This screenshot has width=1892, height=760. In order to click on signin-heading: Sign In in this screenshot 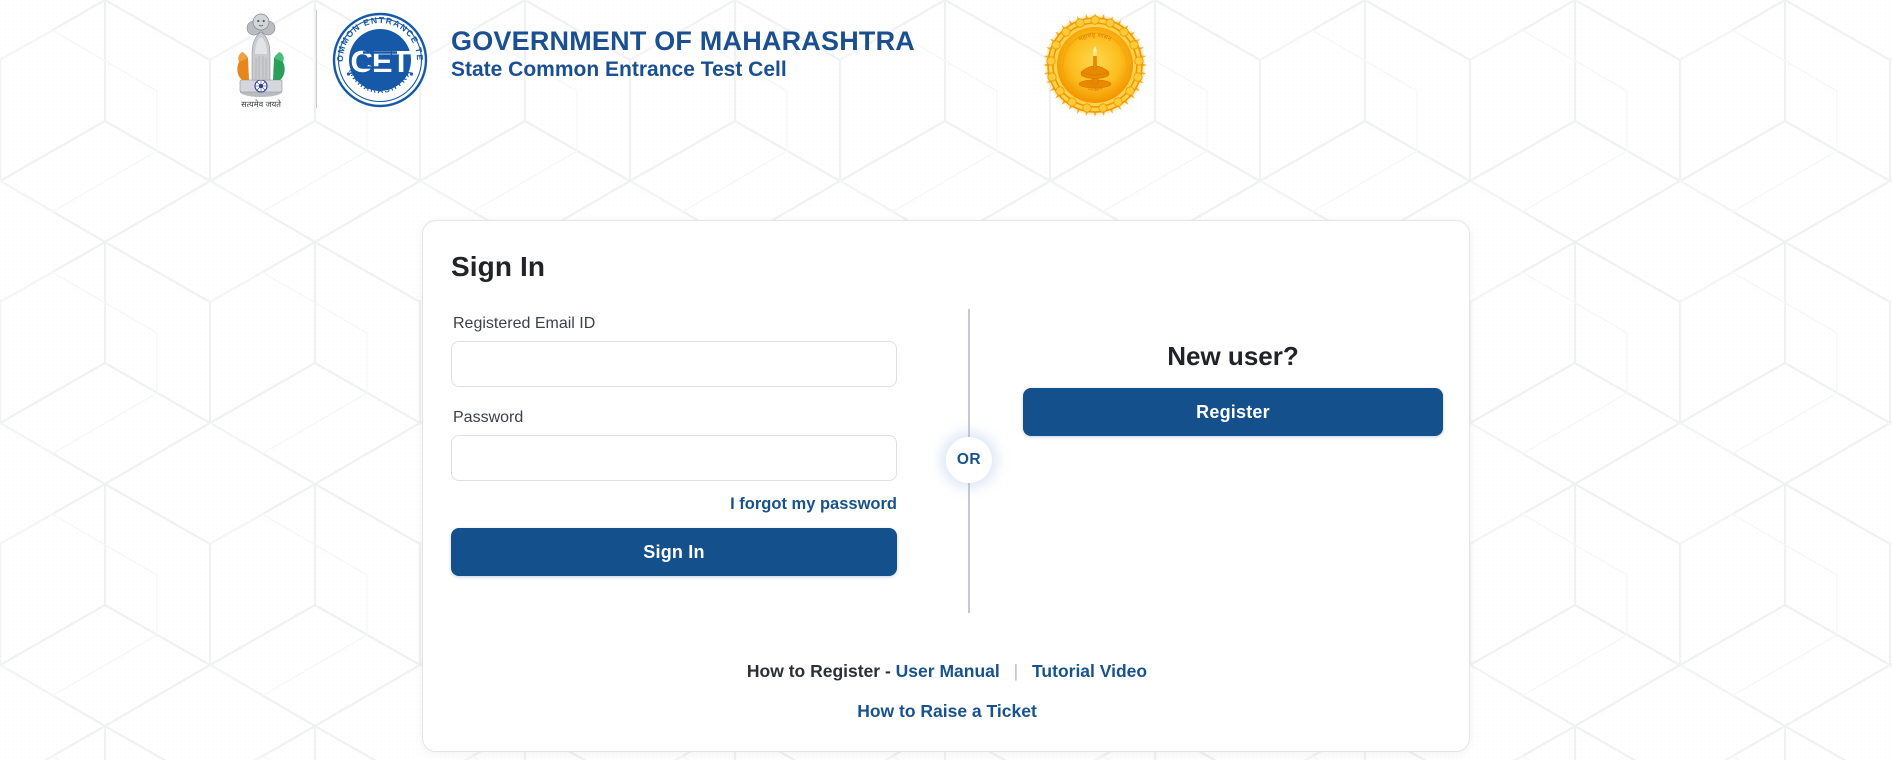, I will do `click(498, 266)`.